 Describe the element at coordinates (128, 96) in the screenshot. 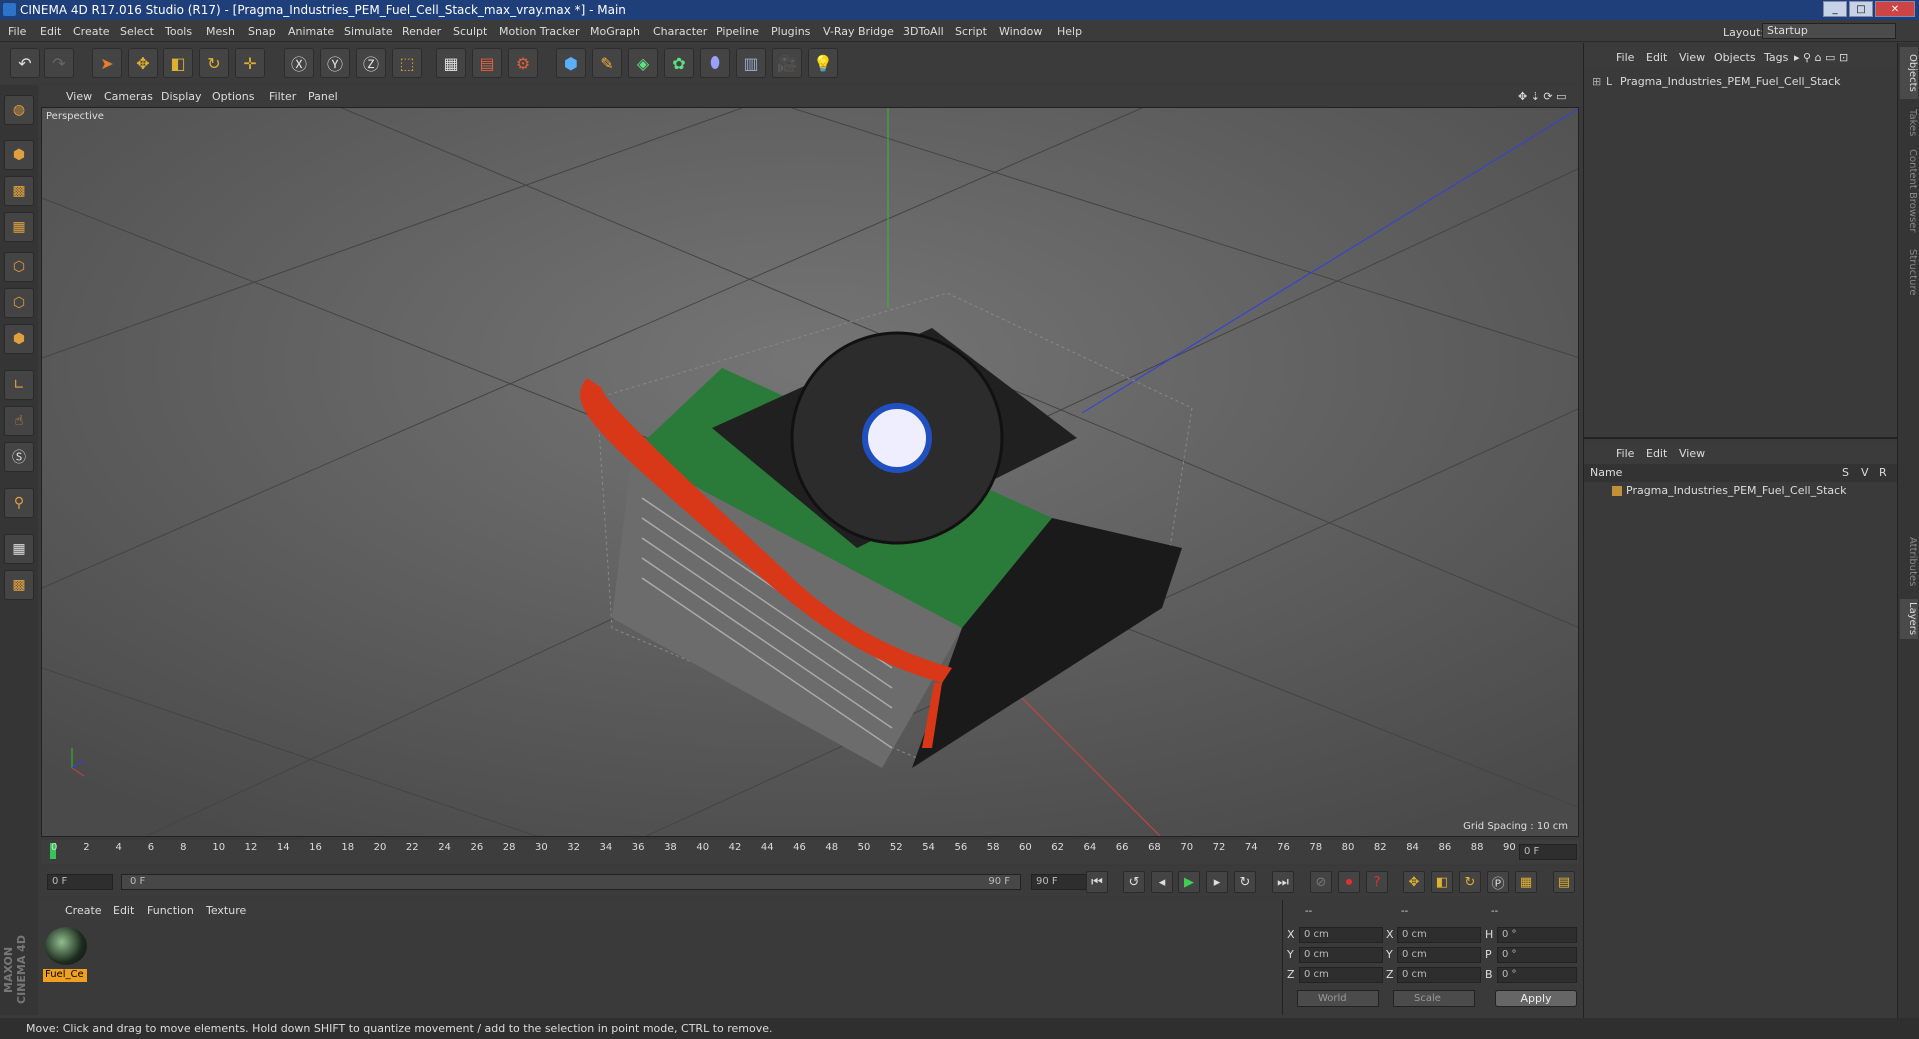

I see `viewport-menu-cameras: Cameras` at that location.